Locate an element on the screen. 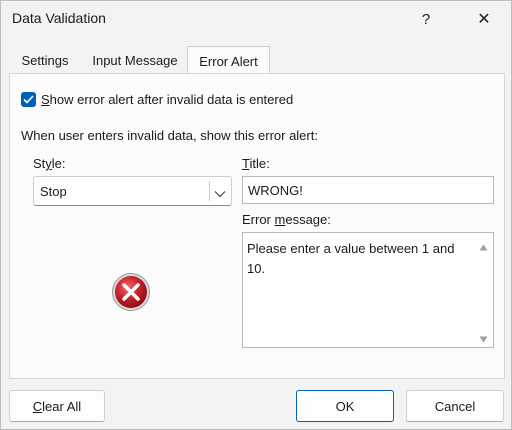 The height and width of the screenshot is (430, 512). title-bar: Data Validation ? ✕ is located at coordinates (256, 19).